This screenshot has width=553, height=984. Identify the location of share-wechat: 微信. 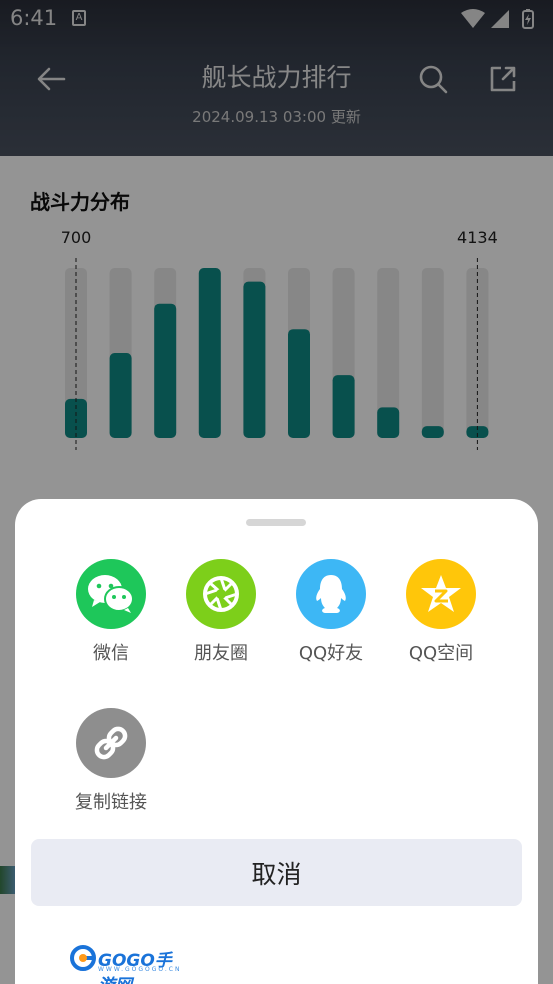
(111, 619).